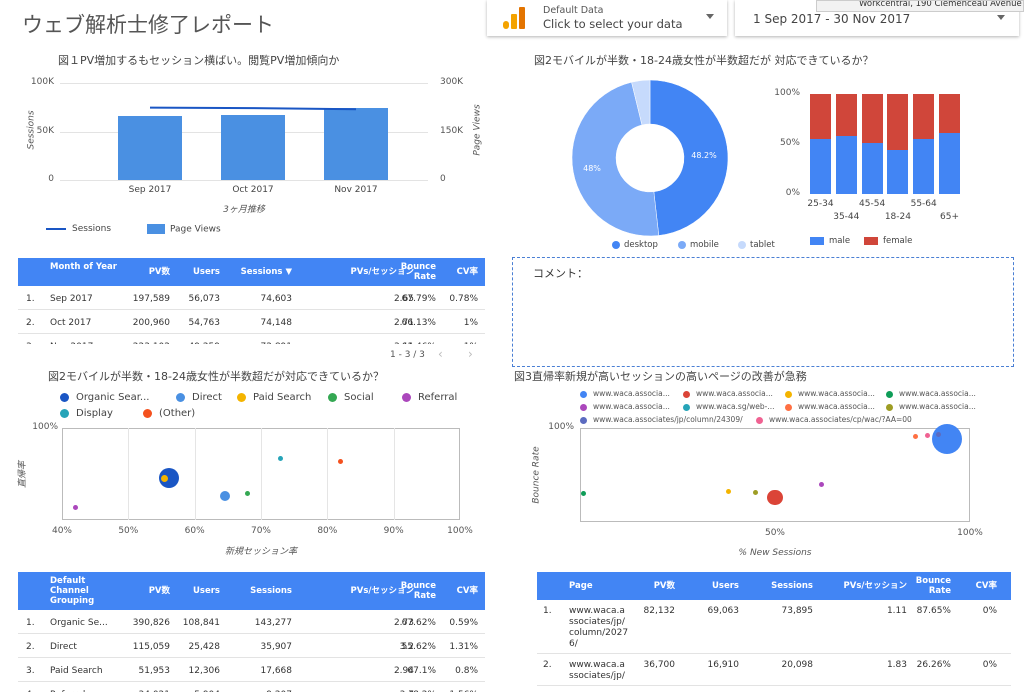  I want to click on x-tick-label: 35-44, so click(846, 217).